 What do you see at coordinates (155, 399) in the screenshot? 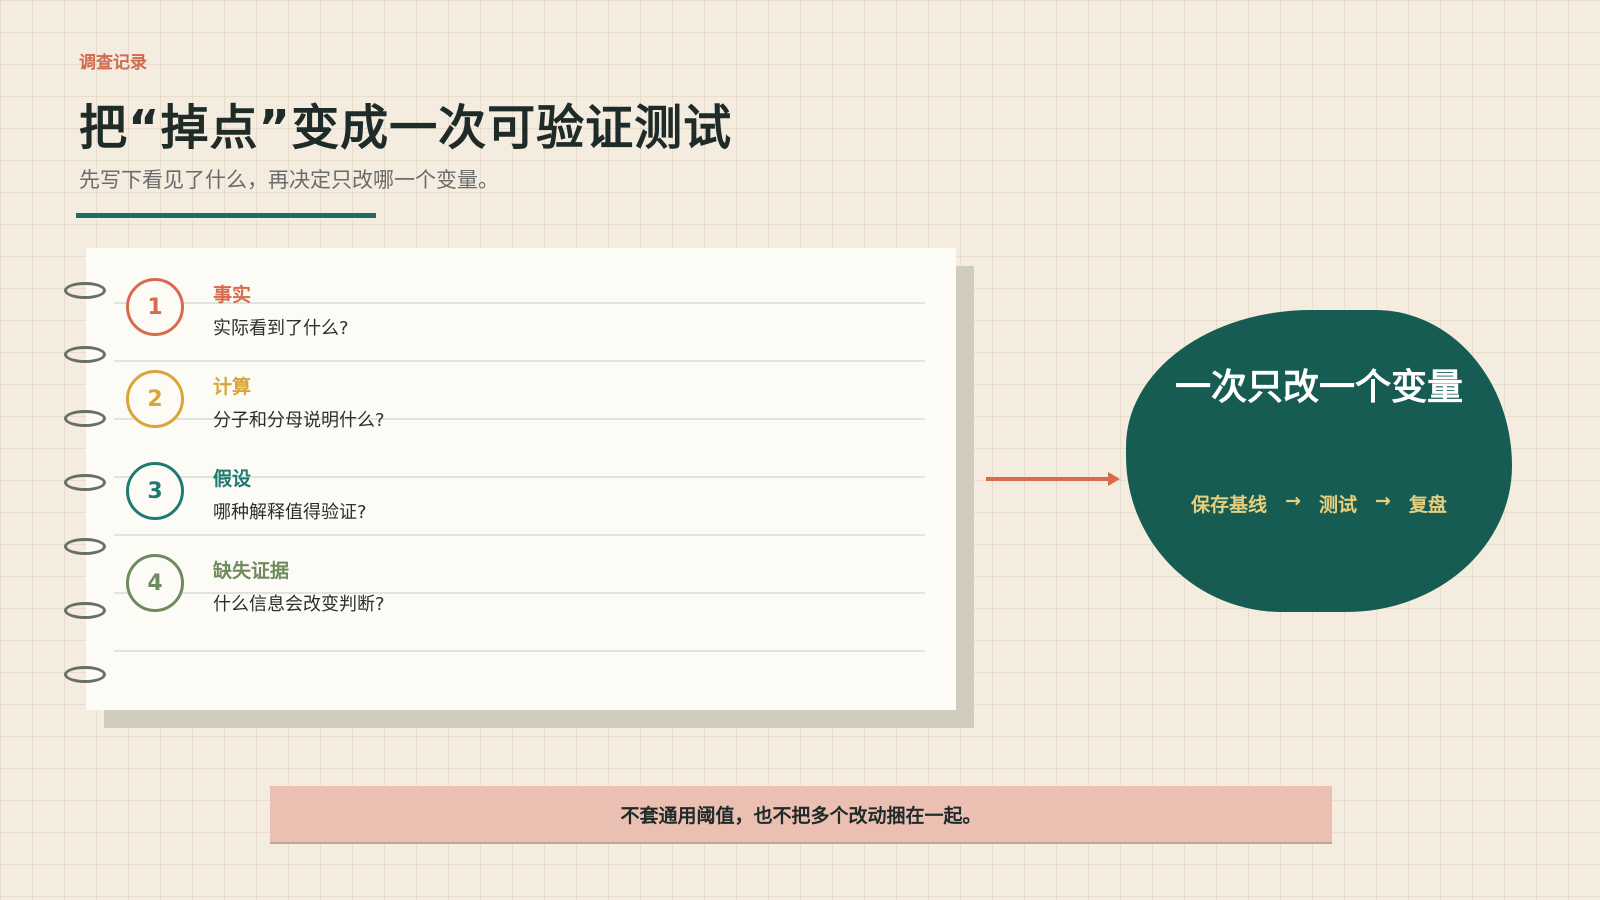
I see `step-badge-2: 2` at bounding box center [155, 399].